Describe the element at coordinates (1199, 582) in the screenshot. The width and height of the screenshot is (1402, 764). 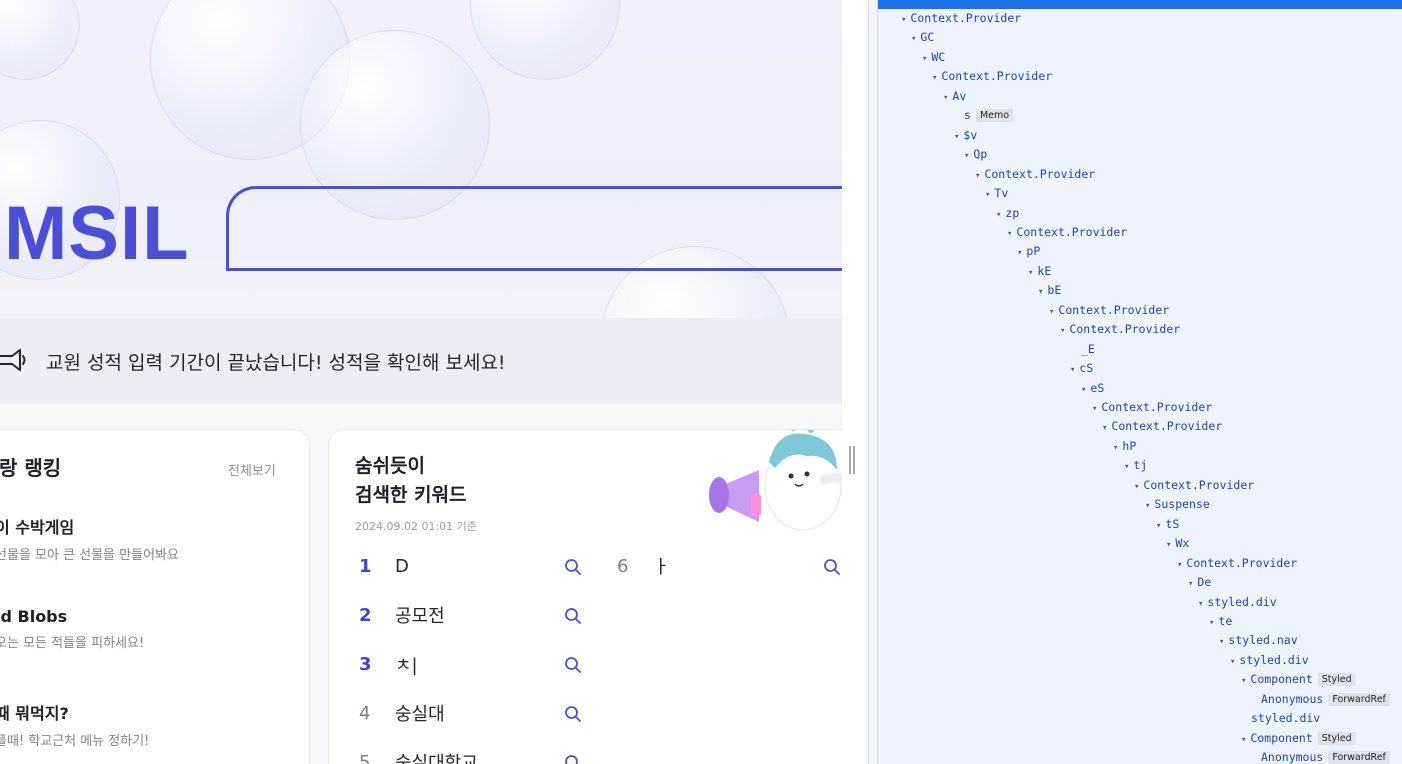
I see `tree-node: ▾ De` at that location.